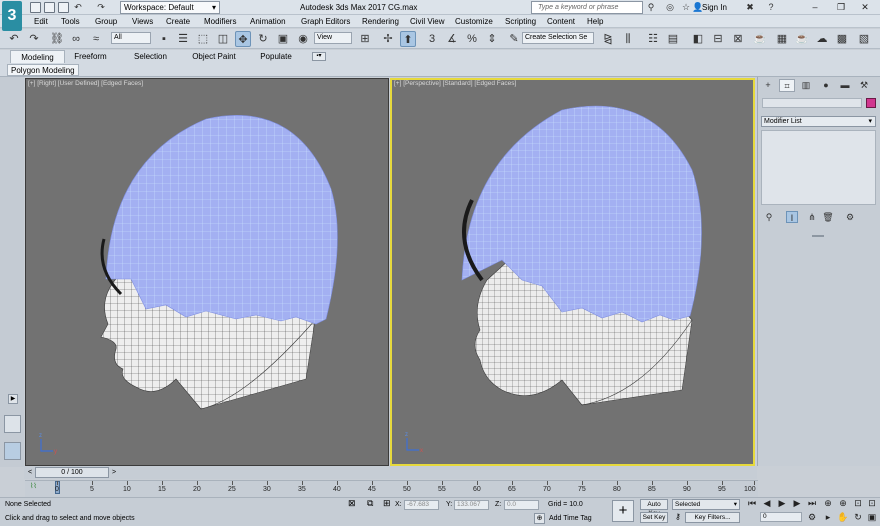 This screenshot has height=526, width=880. I want to click on redo-icon: ↷, so click(34, 39).